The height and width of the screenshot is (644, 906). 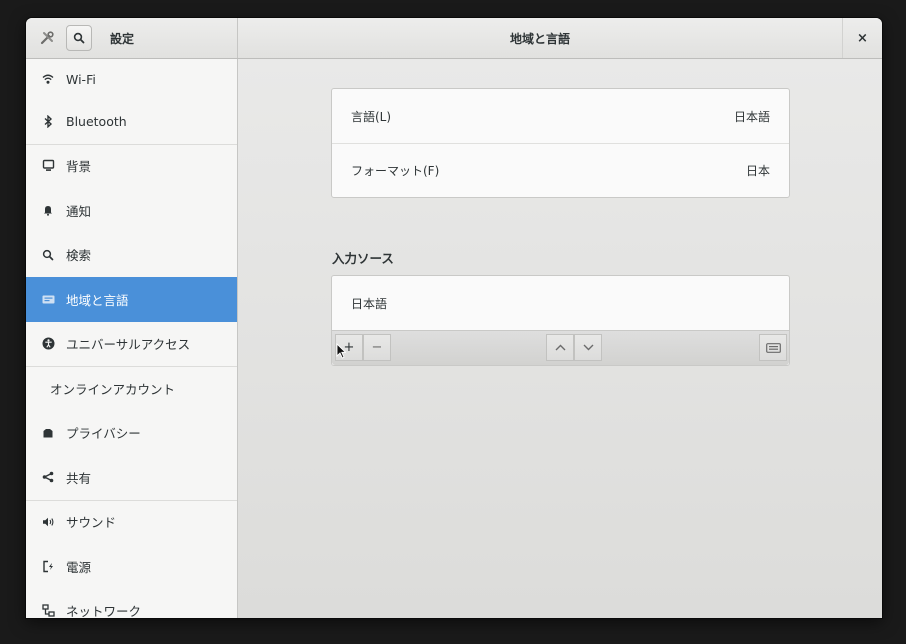 What do you see at coordinates (131, 210) in the screenshot?
I see `sidebar-item-notifications: 通知` at bounding box center [131, 210].